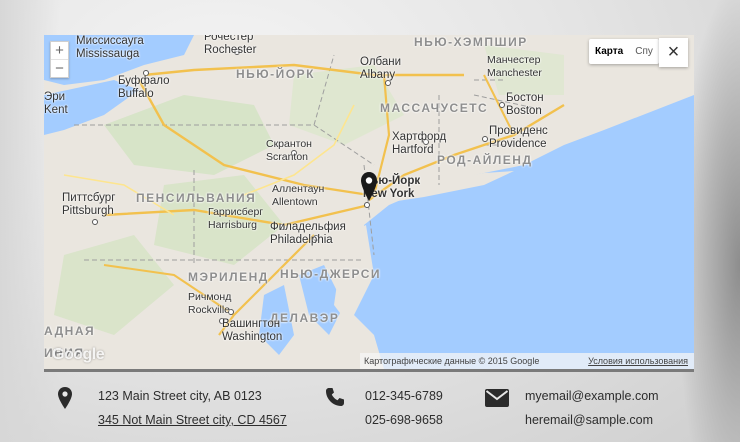 This screenshot has width=740, height=442. I want to click on map-city-label: Аллентаун Allentown, so click(298, 195).